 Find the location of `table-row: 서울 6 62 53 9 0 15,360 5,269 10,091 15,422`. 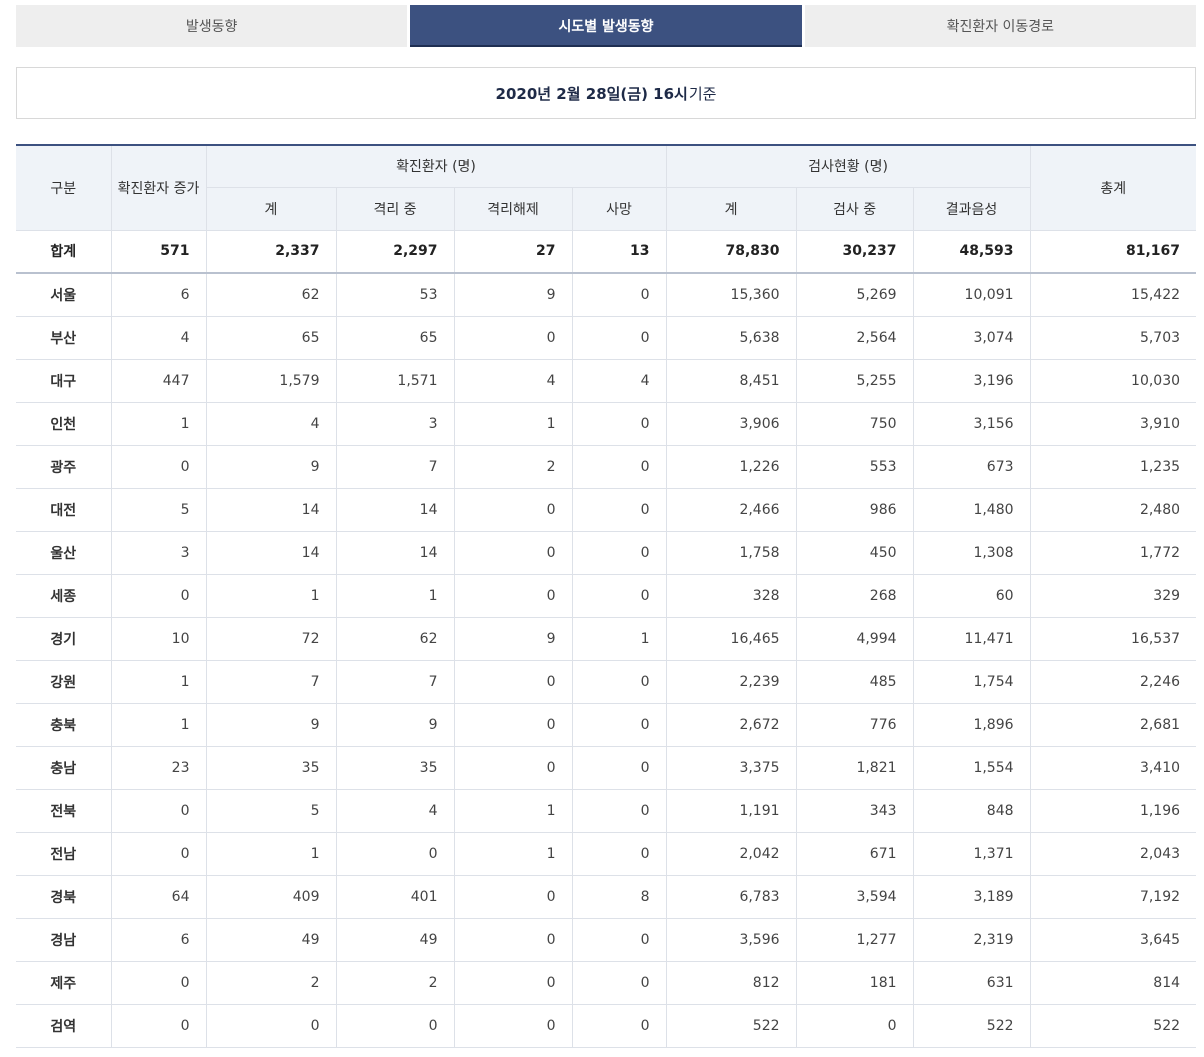

table-row: 서울 6 62 53 9 0 15,360 5,269 10,091 15,422 is located at coordinates (606, 294).